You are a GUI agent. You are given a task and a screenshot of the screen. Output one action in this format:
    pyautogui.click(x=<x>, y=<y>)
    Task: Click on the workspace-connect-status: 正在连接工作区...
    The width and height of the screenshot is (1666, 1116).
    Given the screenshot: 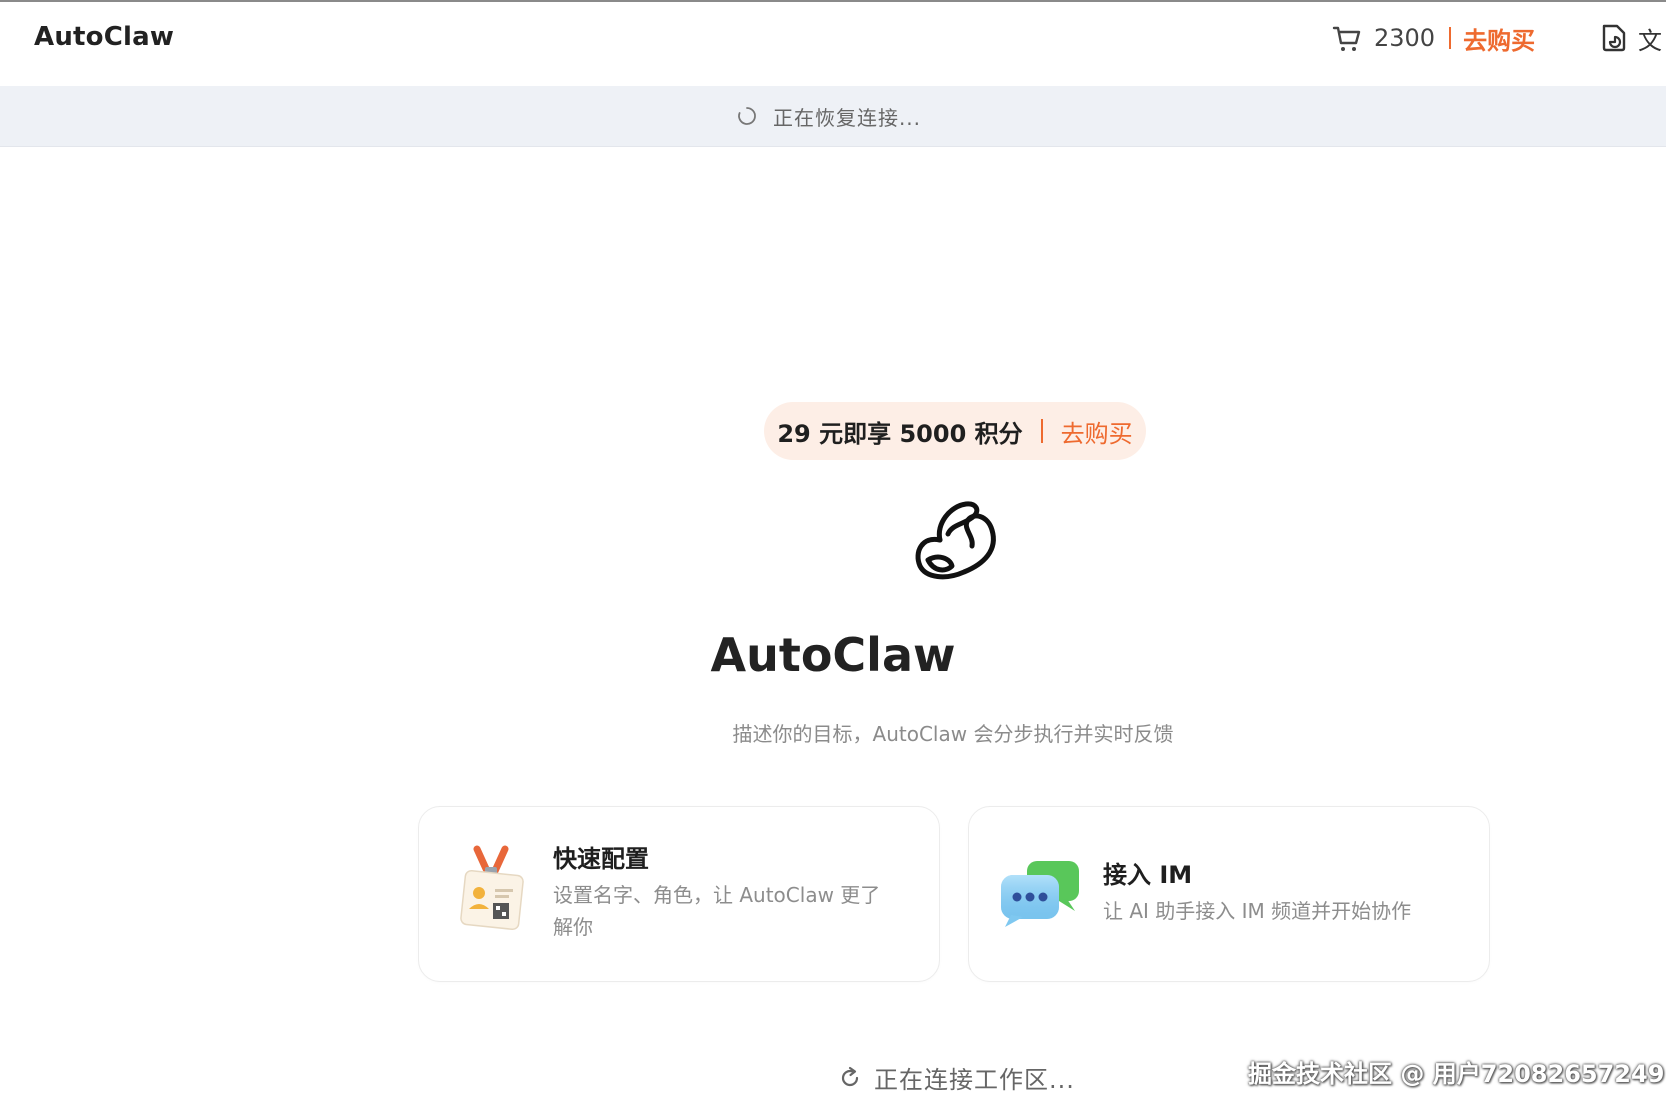 What is the action you would take?
    pyautogui.click(x=956, y=1077)
    